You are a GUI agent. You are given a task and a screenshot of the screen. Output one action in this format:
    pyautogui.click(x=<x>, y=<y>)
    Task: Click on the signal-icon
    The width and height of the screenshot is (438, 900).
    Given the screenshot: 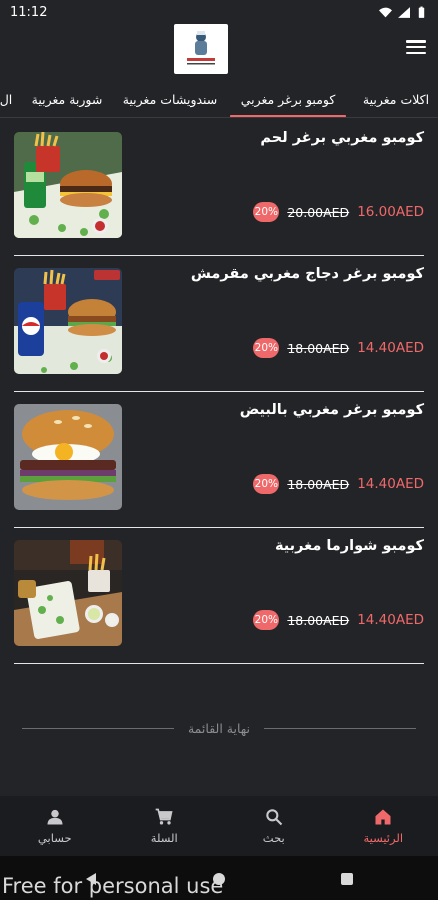 What is the action you would take?
    pyautogui.click(x=404, y=12)
    